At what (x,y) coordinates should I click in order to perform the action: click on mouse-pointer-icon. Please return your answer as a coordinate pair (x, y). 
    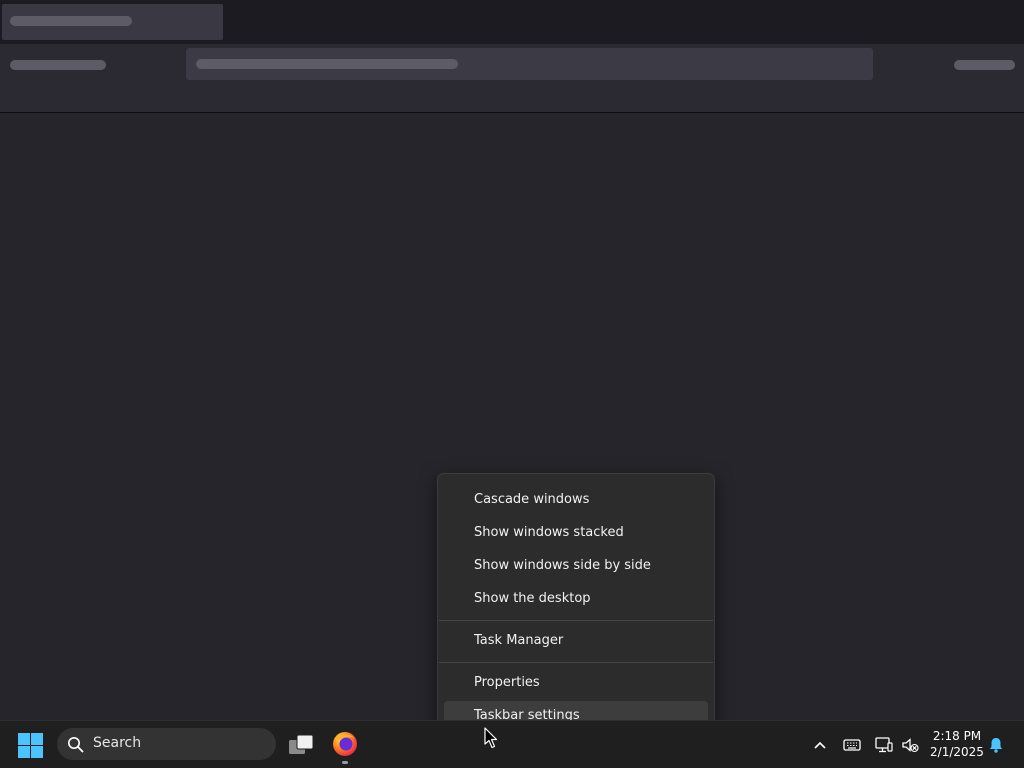
    Looking at the image, I should click on (491, 738).